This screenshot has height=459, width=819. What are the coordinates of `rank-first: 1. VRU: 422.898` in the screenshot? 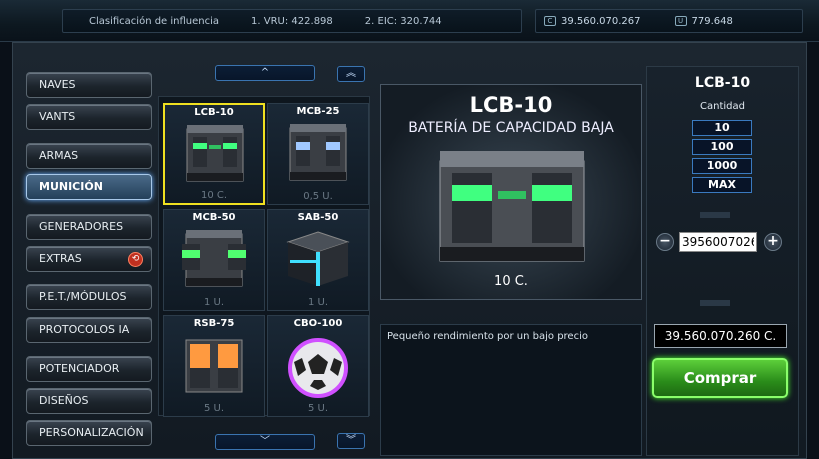 It's located at (292, 21).